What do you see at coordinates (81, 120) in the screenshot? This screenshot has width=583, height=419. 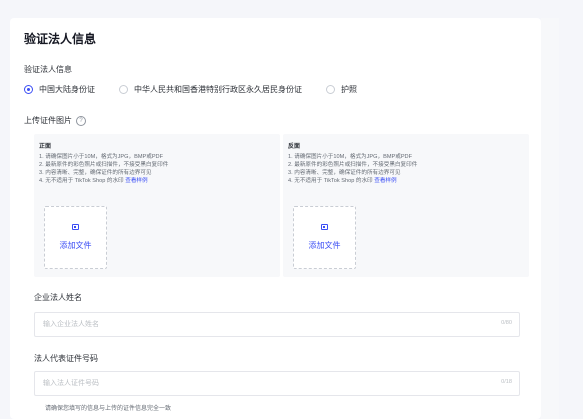 I see `help-icon: ?` at bounding box center [81, 120].